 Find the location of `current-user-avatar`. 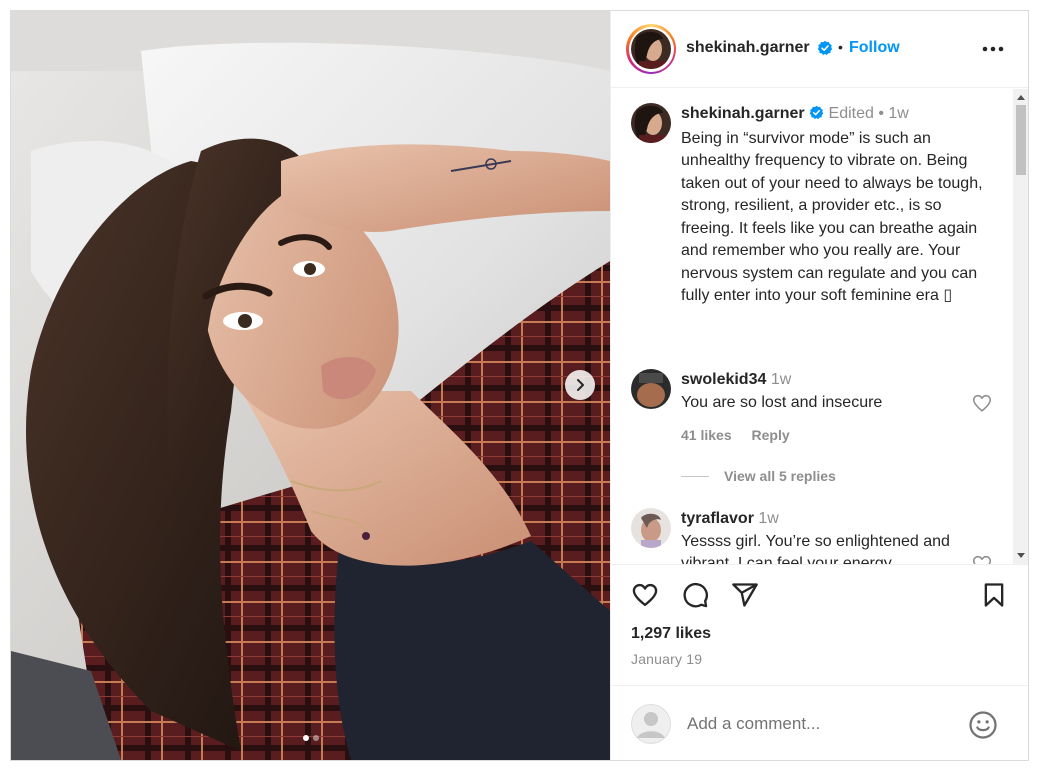

current-user-avatar is located at coordinates (651, 724).